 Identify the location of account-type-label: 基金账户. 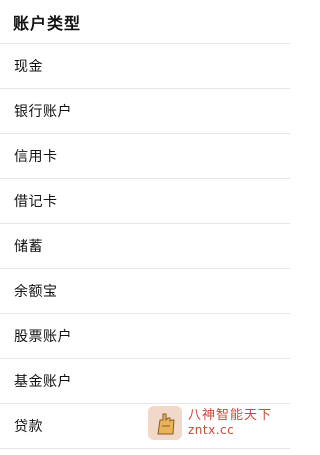
(43, 382).